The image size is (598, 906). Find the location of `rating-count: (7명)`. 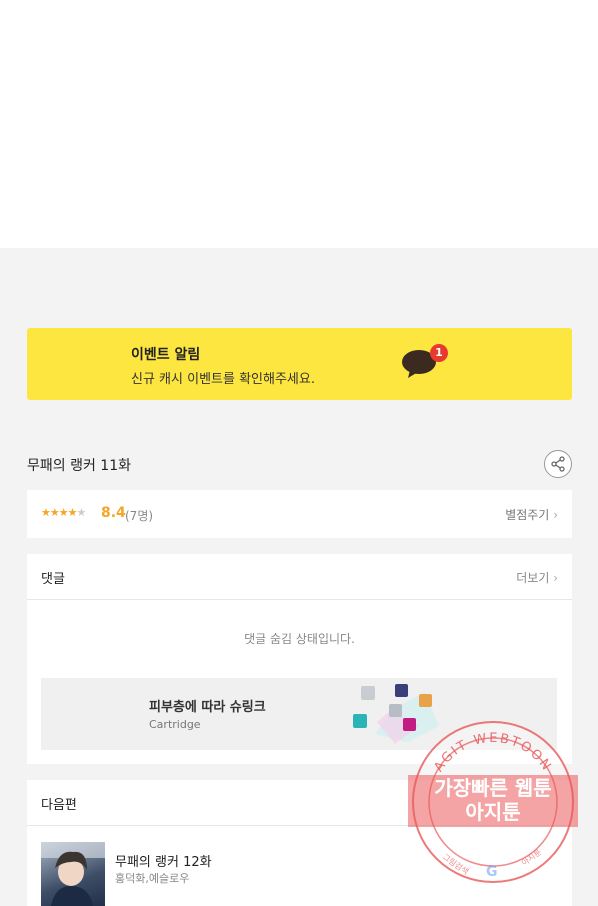

rating-count: (7명) is located at coordinates (139, 516).